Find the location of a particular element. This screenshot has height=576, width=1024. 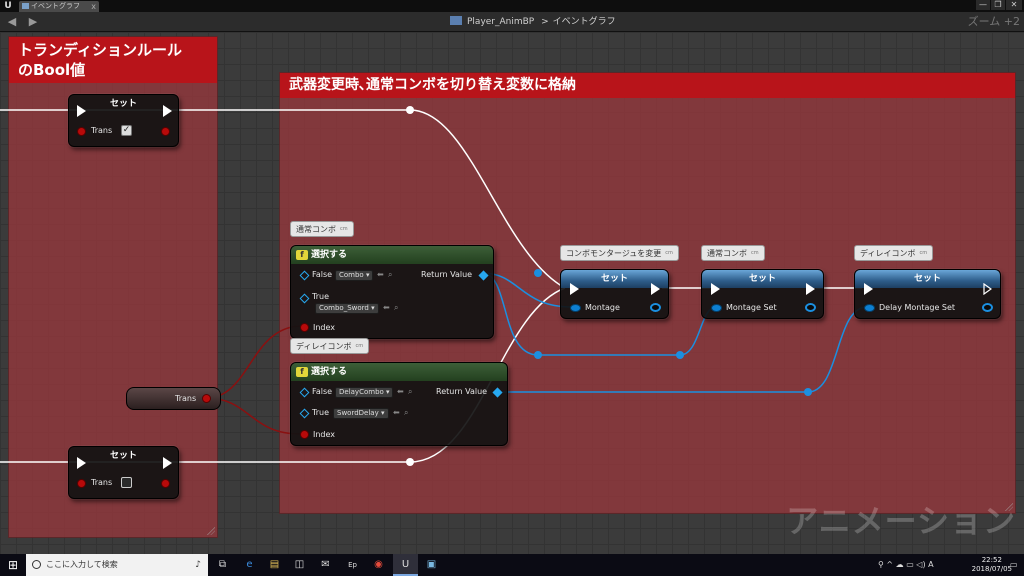

breadcrumb-graph: イベントグラフ is located at coordinates (584, 22).